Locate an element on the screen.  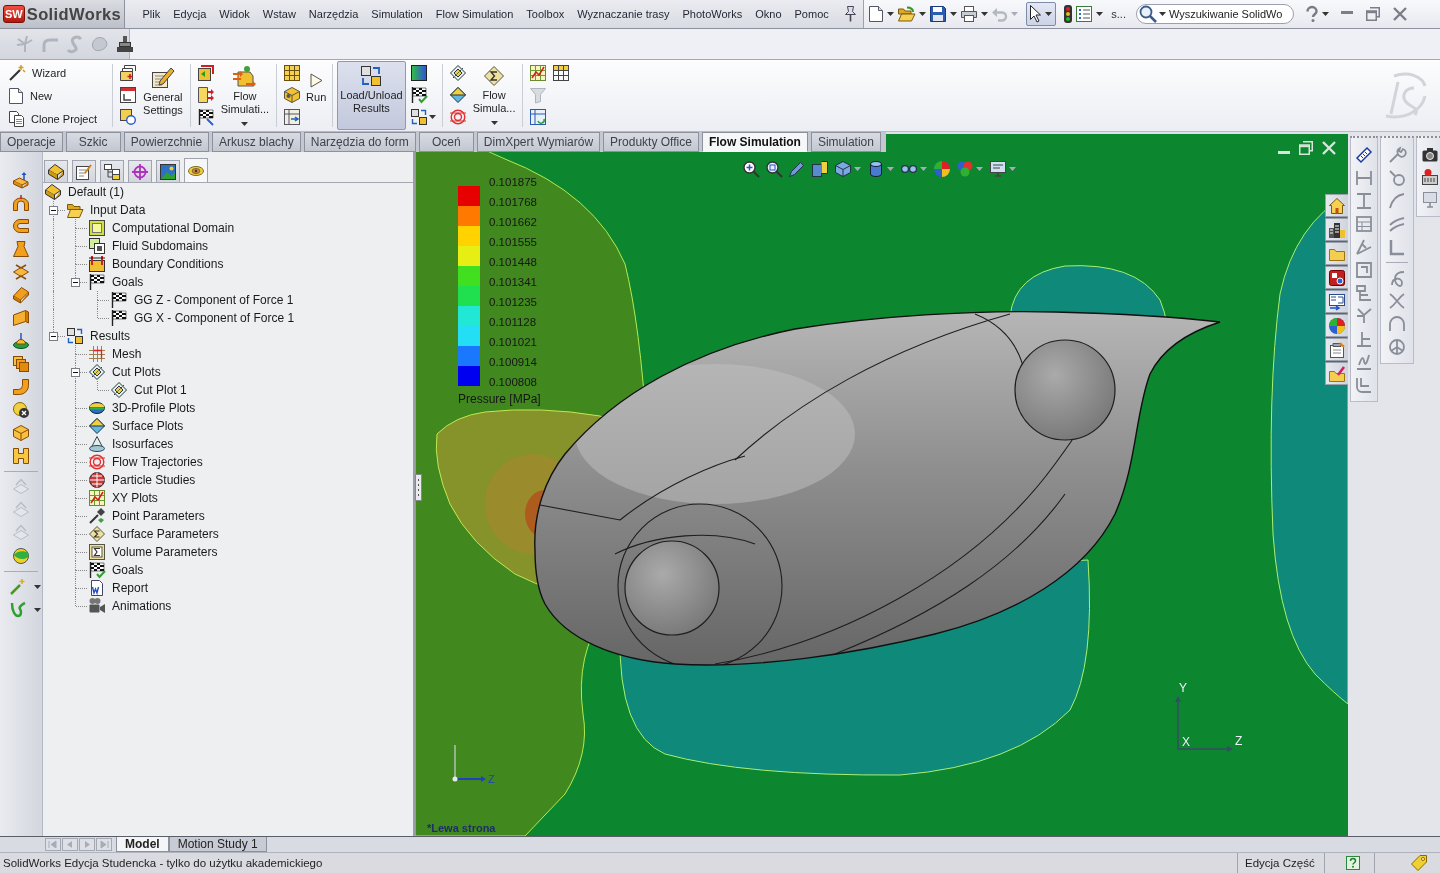
ribbon-tab: Szkic is located at coordinates (93, 142).